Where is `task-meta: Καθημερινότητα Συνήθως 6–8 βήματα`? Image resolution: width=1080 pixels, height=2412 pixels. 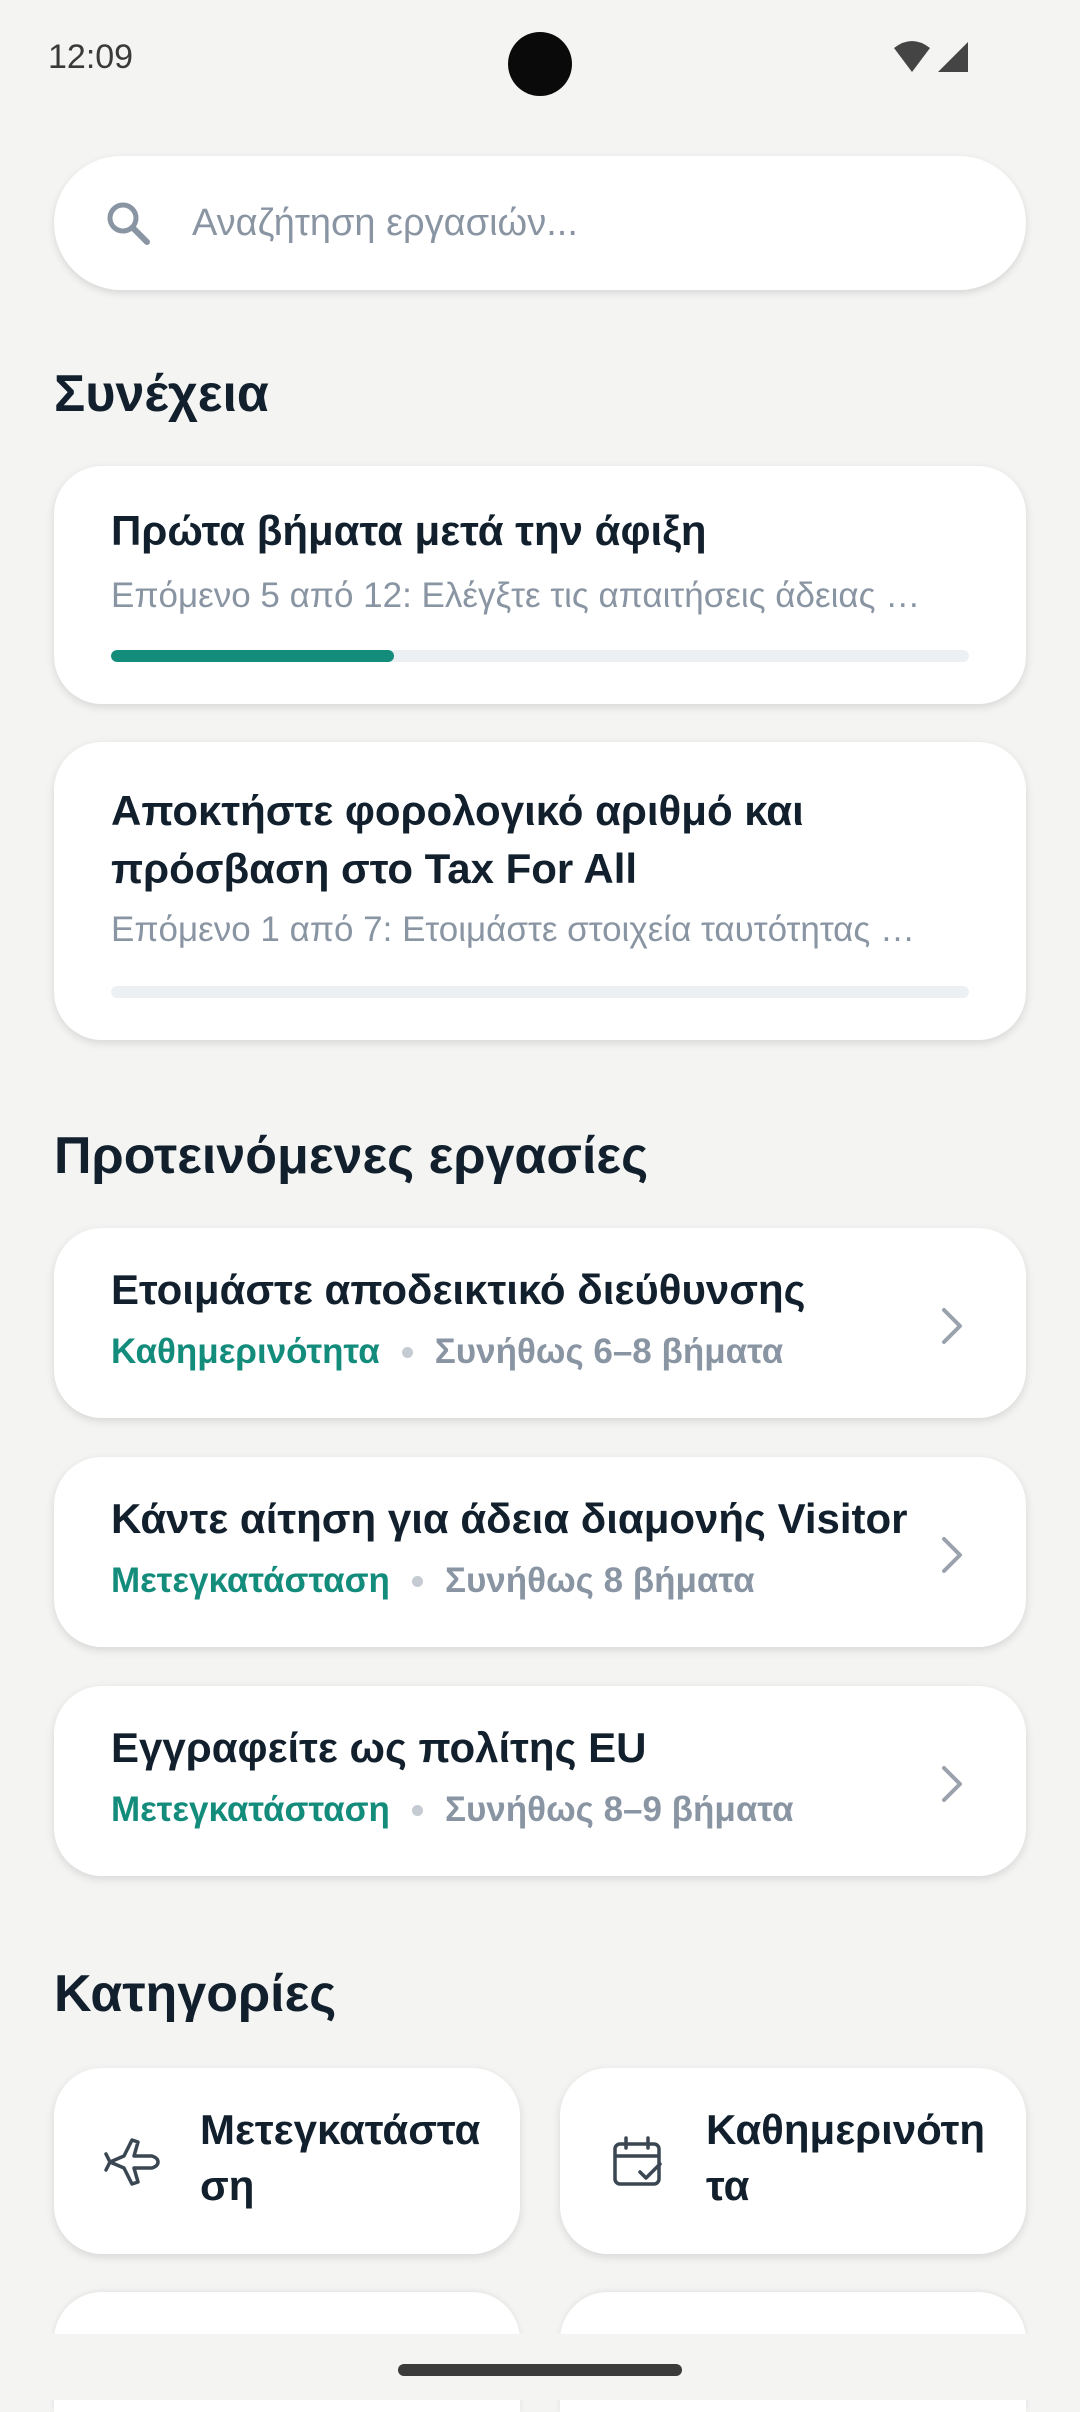 task-meta: Καθημερινότητα Συνήθως 6–8 βήματα is located at coordinates (447, 1352).